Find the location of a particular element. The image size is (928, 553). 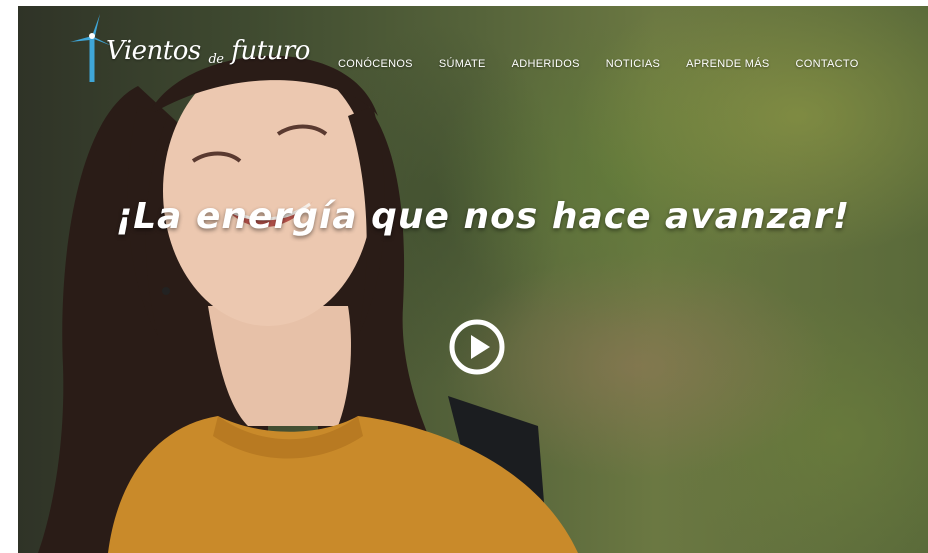

nav-item-contacto: CONTACTO is located at coordinates (827, 64).